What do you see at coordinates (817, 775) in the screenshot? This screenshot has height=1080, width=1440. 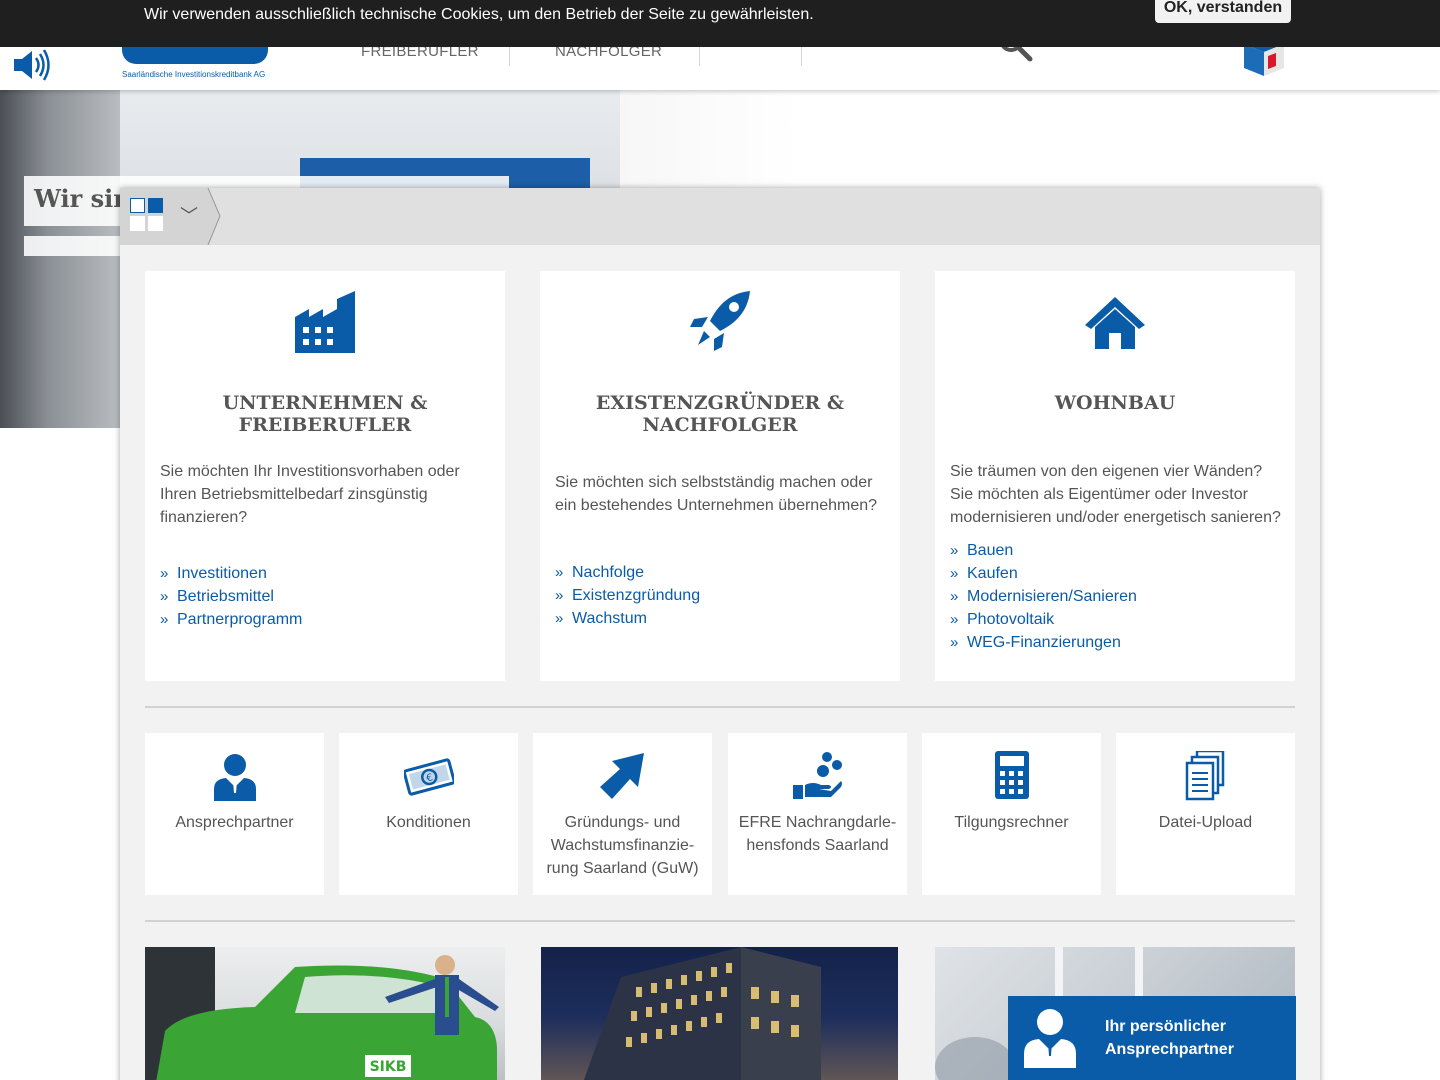 I see `hand-coins-icon` at bounding box center [817, 775].